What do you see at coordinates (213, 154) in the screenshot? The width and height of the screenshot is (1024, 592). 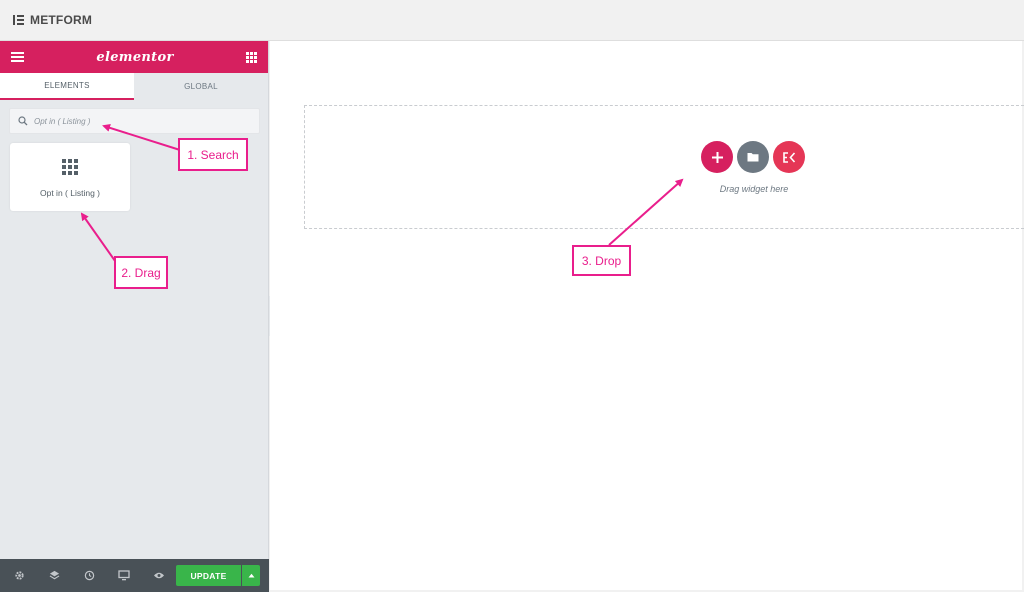 I see `annotation-search: 1. Search` at bounding box center [213, 154].